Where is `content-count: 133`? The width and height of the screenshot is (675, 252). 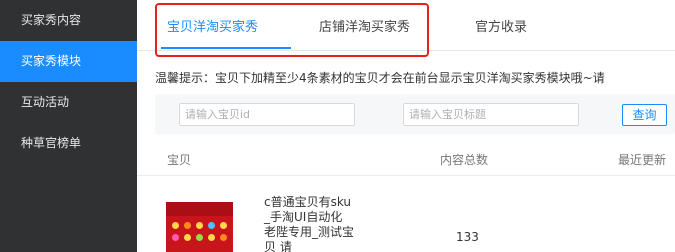 content-count: 133 is located at coordinates (467, 237).